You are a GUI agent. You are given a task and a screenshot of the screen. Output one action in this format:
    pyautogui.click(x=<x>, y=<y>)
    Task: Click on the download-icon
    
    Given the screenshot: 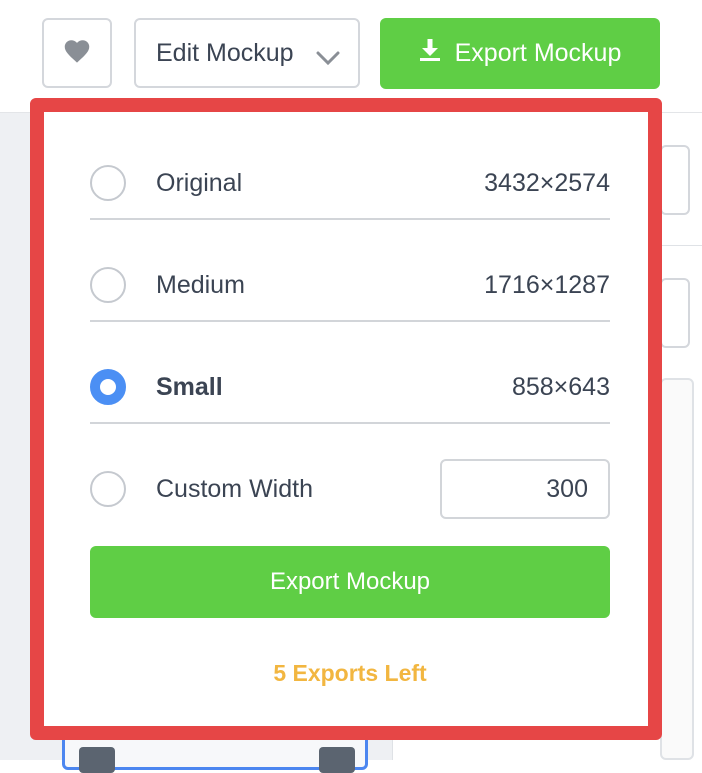 What is the action you would take?
    pyautogui.click(x=430, y=53)
    